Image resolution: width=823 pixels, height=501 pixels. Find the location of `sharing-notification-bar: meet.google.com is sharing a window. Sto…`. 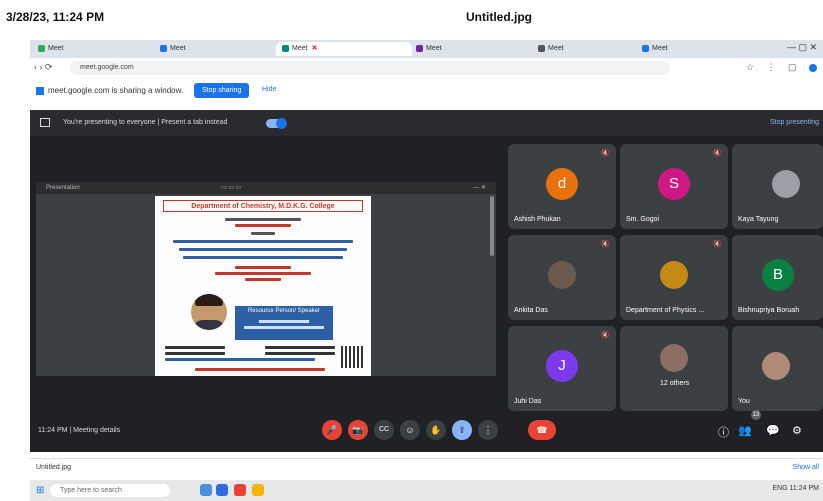

sharing-notification-bar: meet.google.com is sharing a window. Sto… is located at coordinates (426, 91).